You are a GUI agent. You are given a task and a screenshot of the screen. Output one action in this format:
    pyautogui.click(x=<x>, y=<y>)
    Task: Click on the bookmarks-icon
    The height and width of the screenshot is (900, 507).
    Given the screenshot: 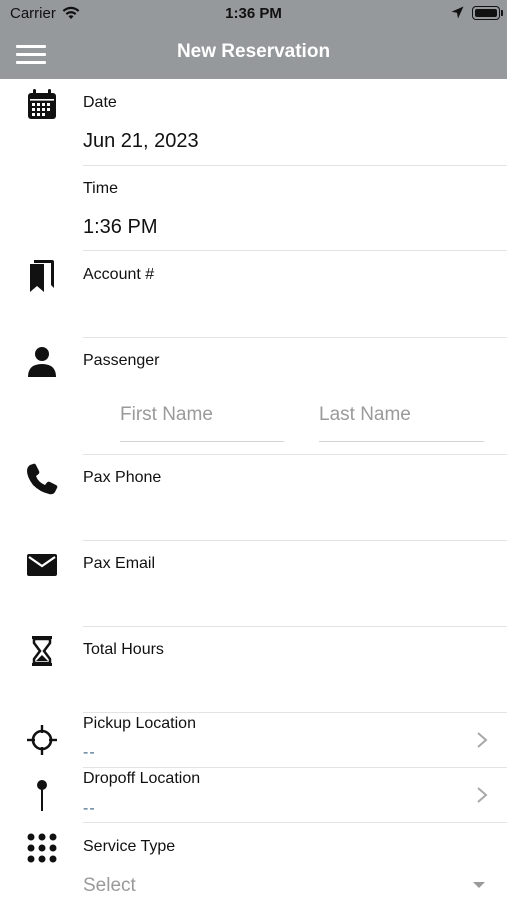 What is the action you would take?
    pyautogui.click(x=42, y=276)
    